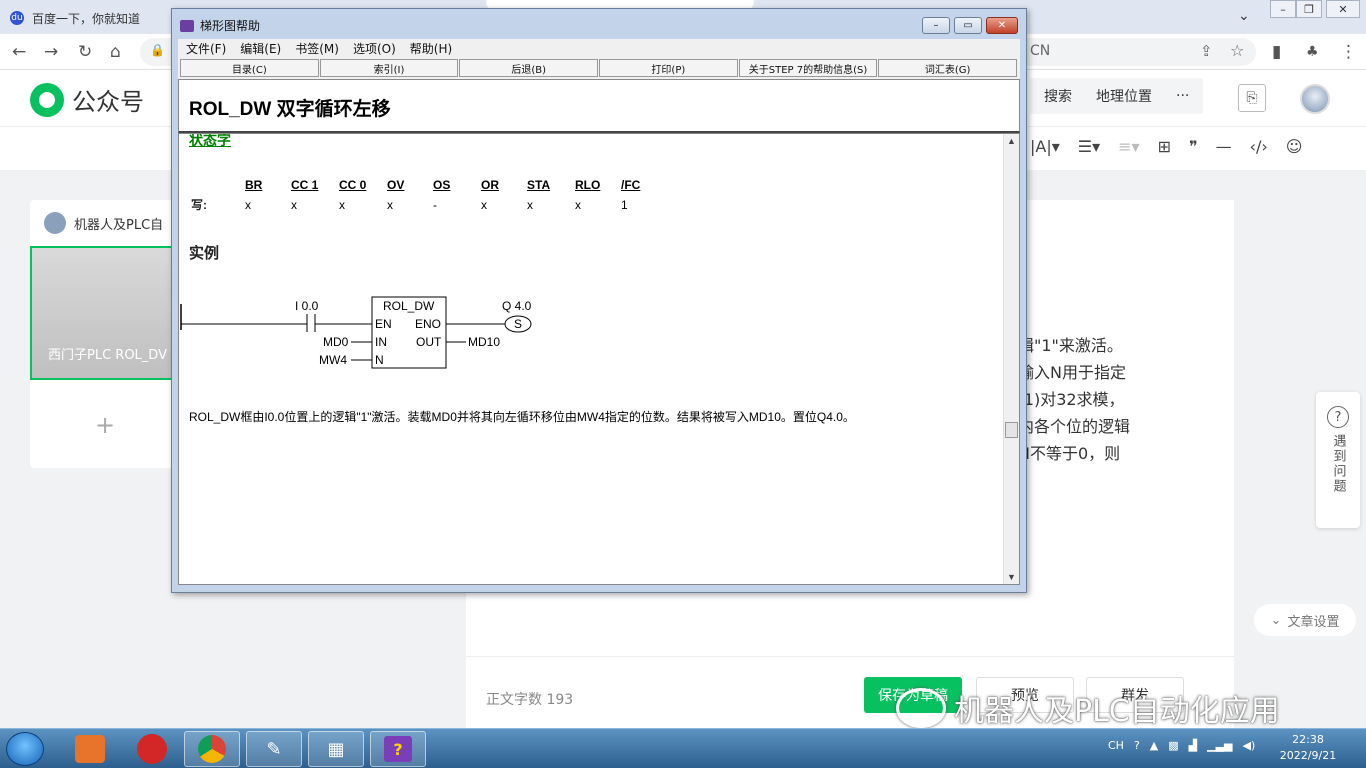 This screenshot has width=1366, height=768. What do you see at coordinates (1338, 460) in the screenshot?
I see `help-question-button: ? 遇到问题` at bounding box center [1338, 460].